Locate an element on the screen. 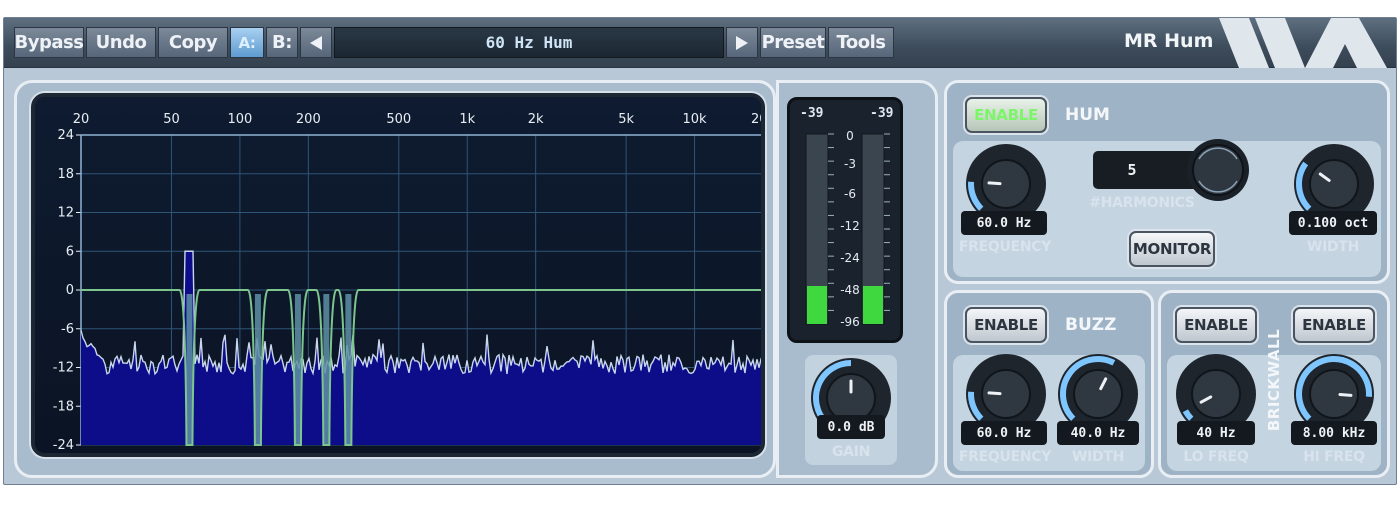 The width and height of the screenshot is (1400, 505). hi-freq-value: 8.00 kHz is located at coordinates (1334, 433).